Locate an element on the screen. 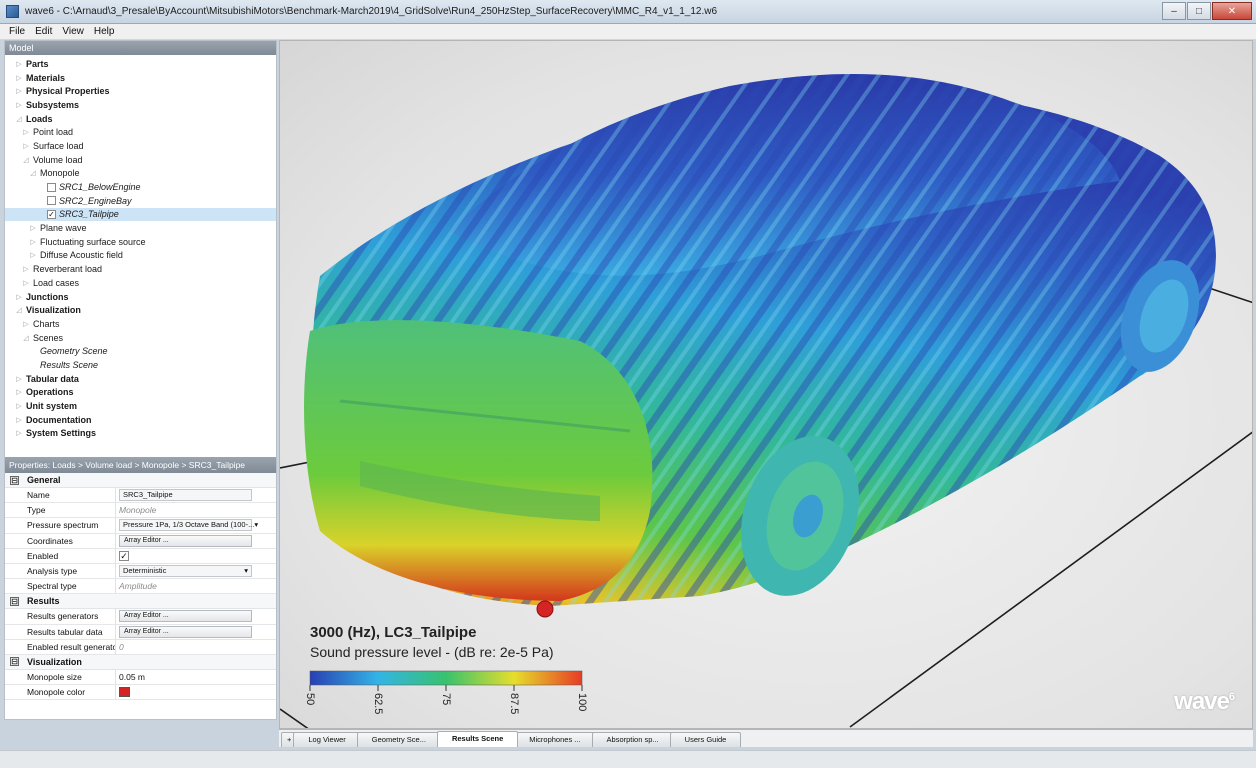 This screenshot has height=768, width=1256. tree-item: ▷ Physical Properties is located at coordinates (140, 91).